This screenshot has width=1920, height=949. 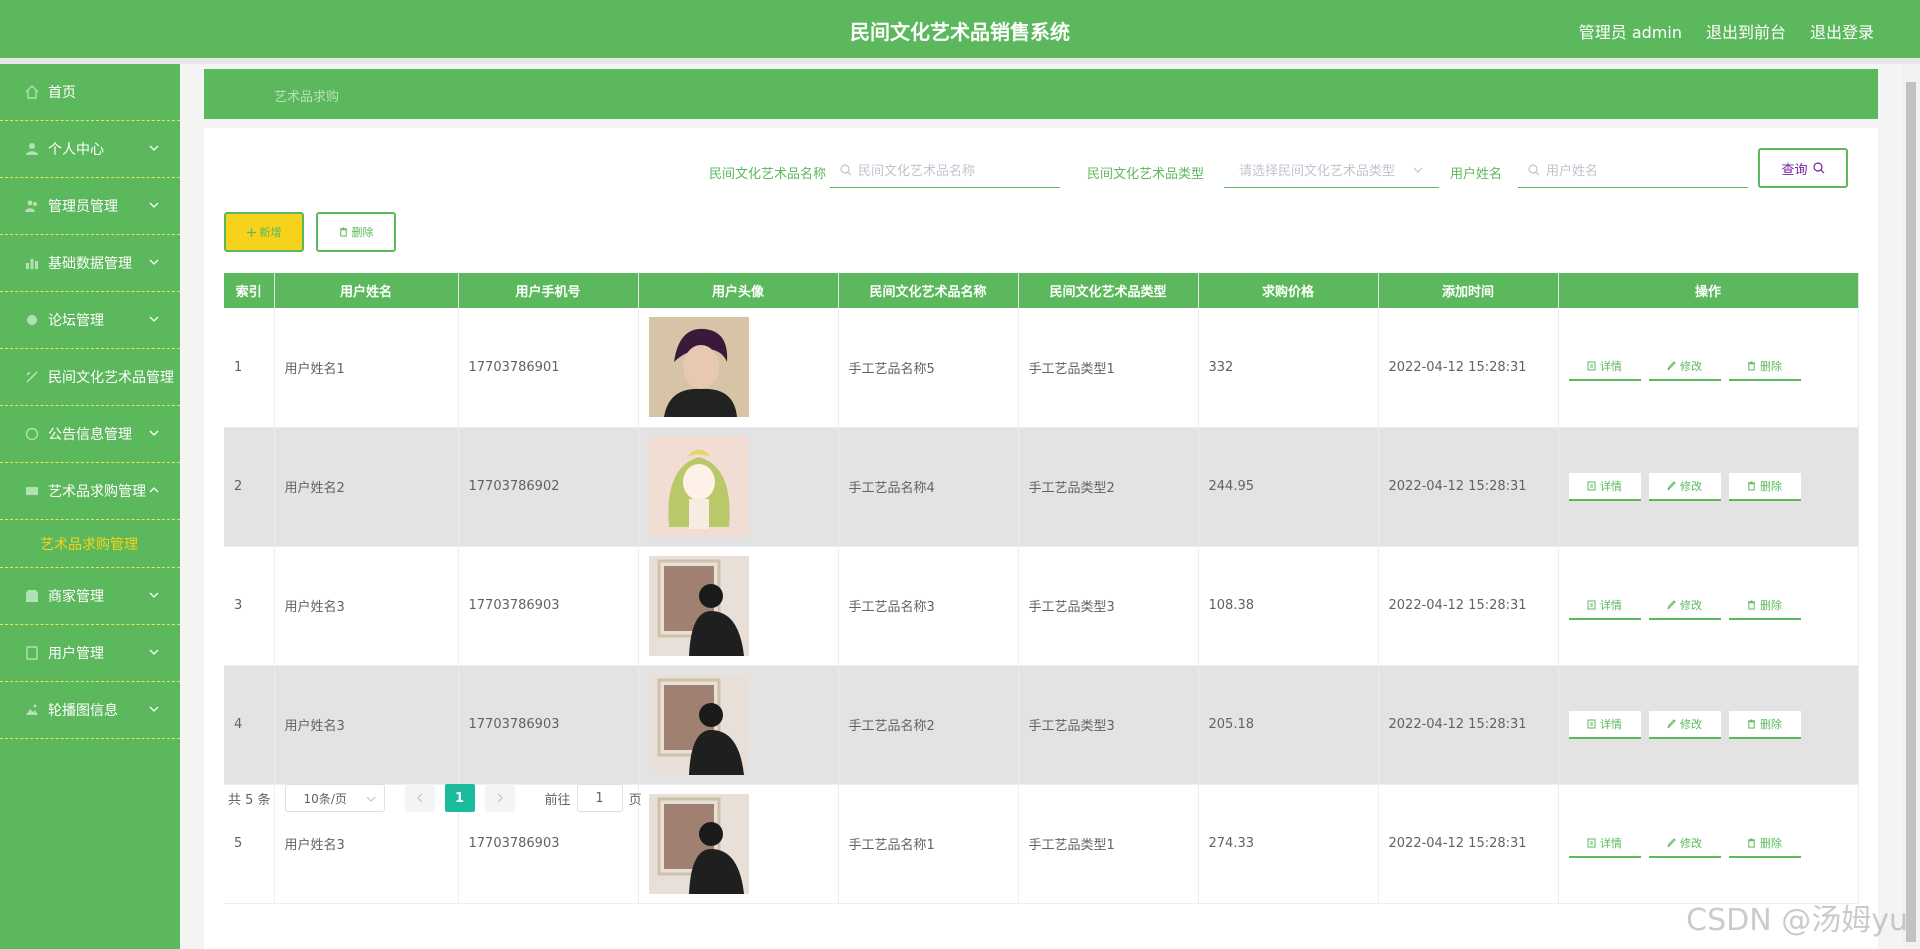 I want to click on sidebar-subitem-art-purchase: 艺术品求购管理, so click(x=90, y=544).